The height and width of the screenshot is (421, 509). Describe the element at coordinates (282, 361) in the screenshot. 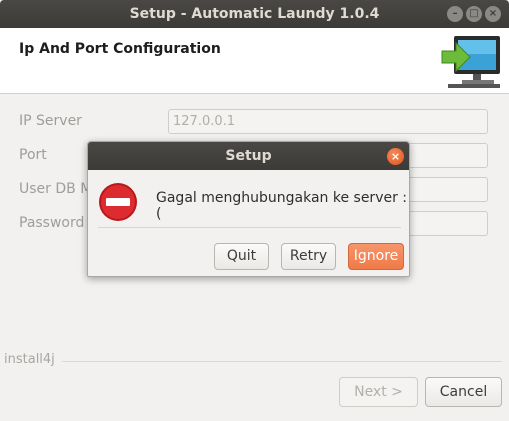

I see `footer-divider` at that location.